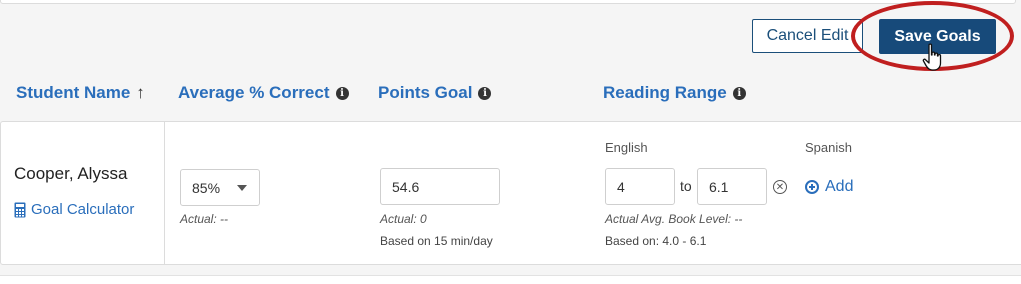  I want to click on column-header-label: Student Name, so click(73, 92).